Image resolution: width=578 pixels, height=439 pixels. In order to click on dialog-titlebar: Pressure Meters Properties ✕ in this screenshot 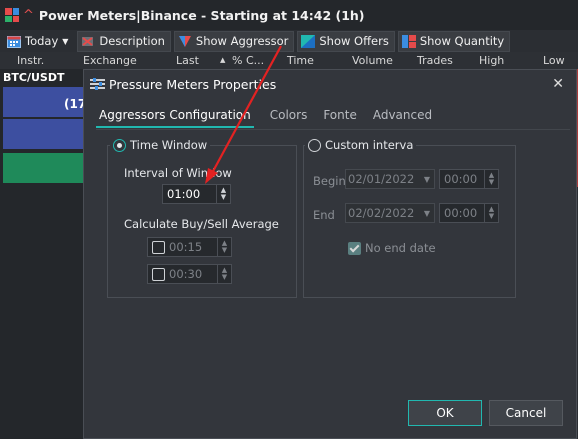, I will do `click(330, 84)`.